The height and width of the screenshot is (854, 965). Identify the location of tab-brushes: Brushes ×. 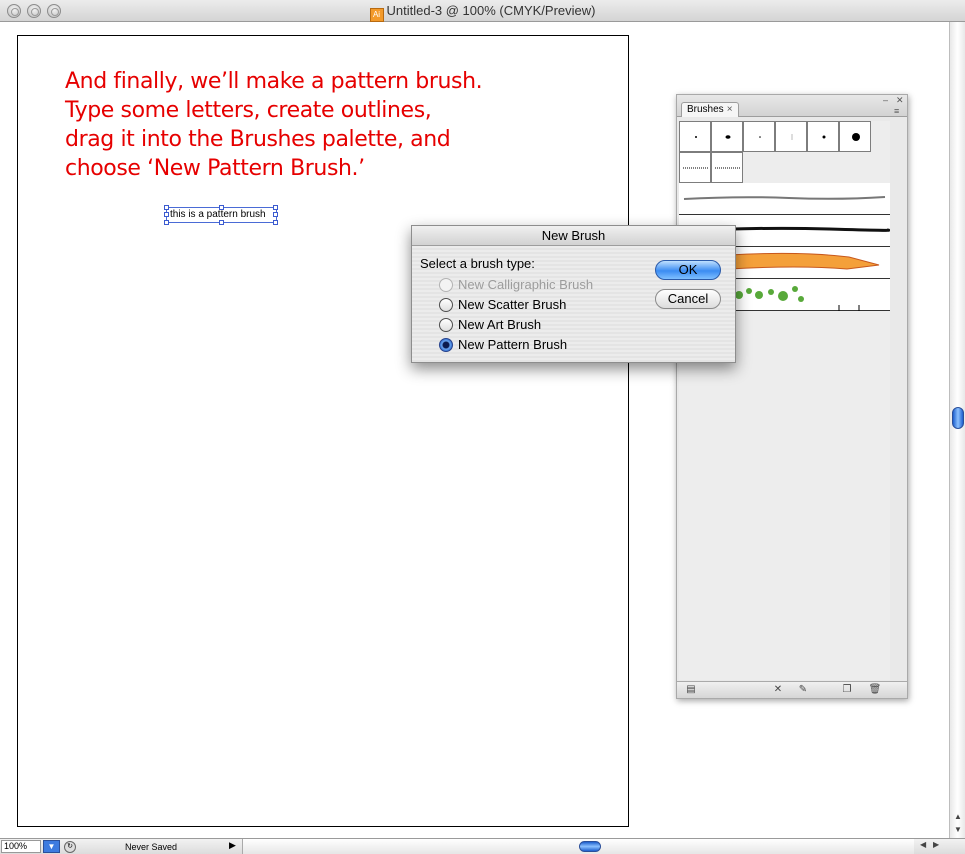
(710, 109).